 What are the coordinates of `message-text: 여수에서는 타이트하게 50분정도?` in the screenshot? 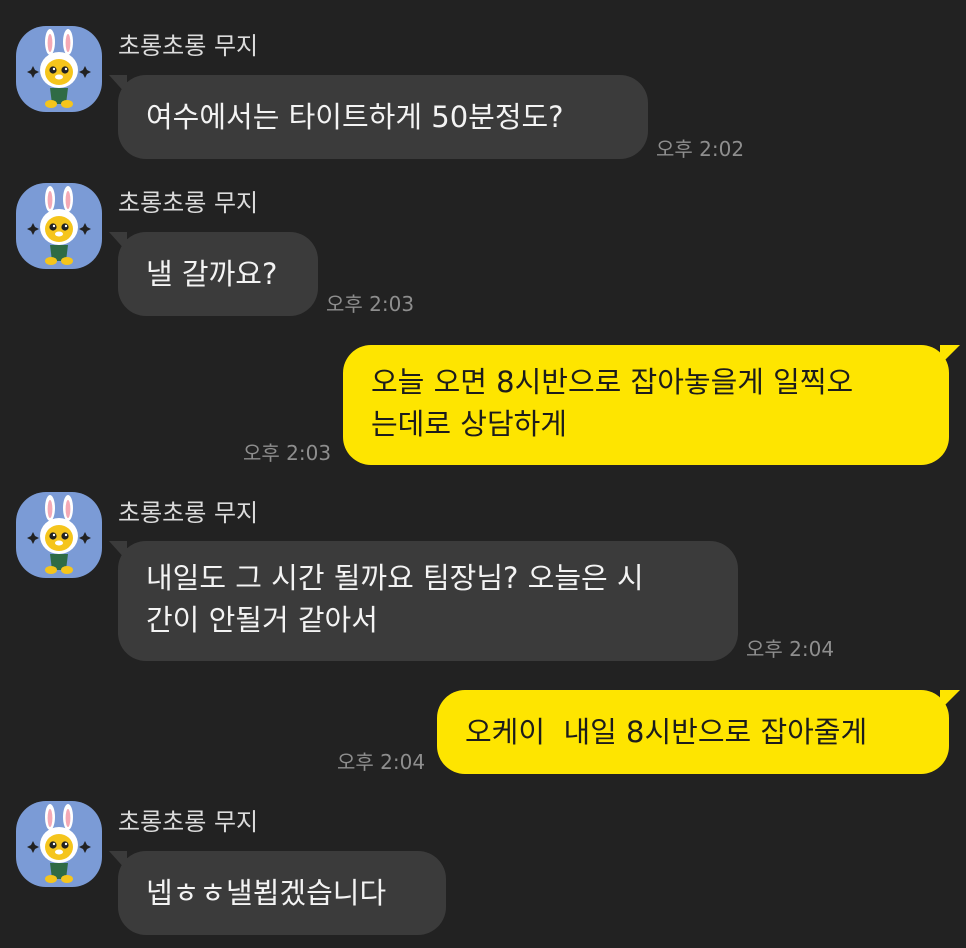 It's located at (355, 117).